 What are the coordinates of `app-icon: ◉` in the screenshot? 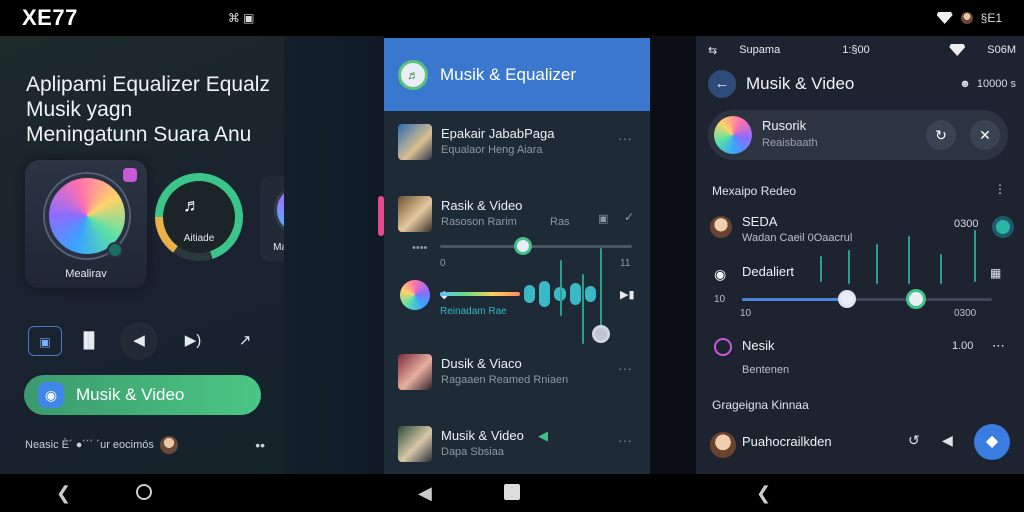 It's located at (51, 395).